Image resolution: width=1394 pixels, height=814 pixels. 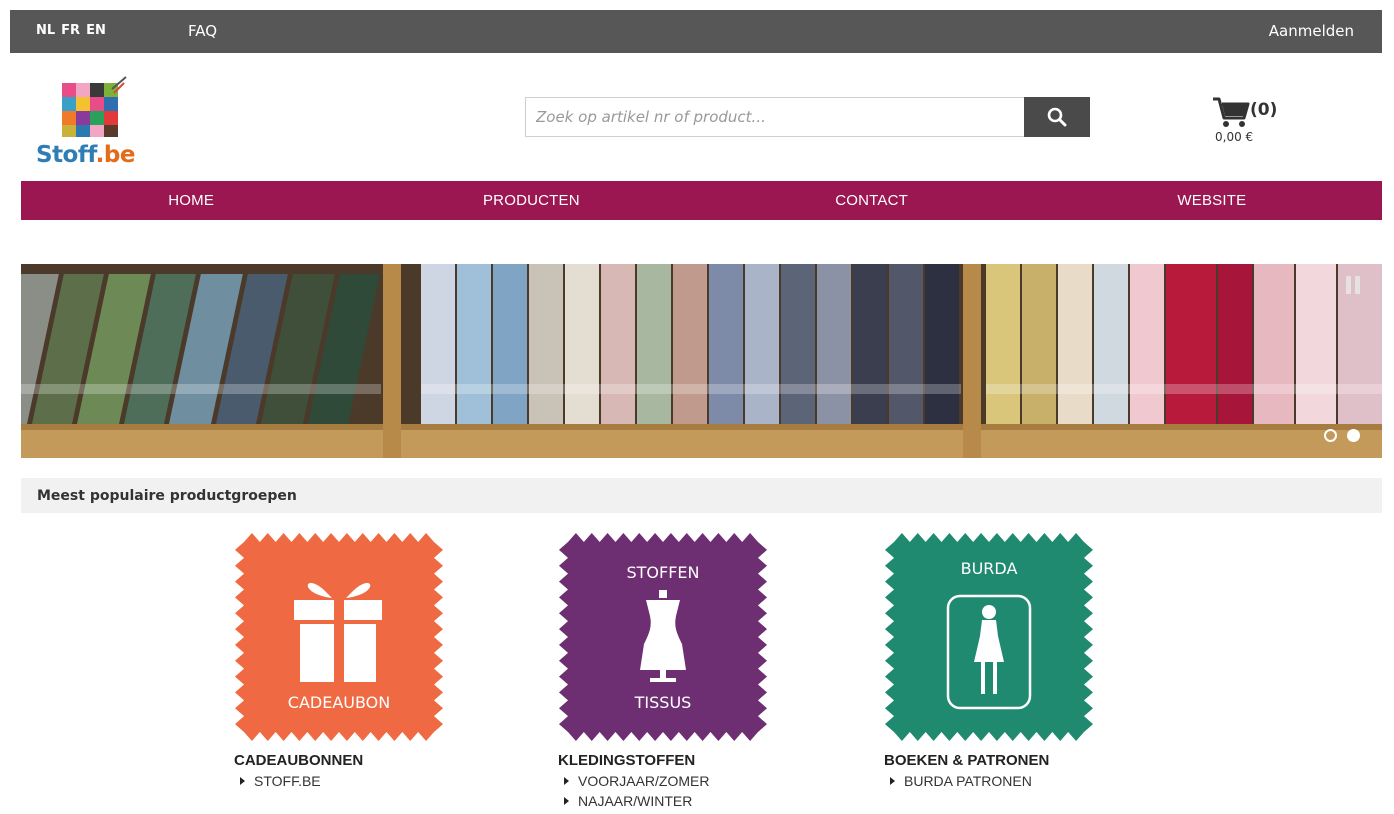 I want to click on slider-dots, so click(x=1342, y=435).